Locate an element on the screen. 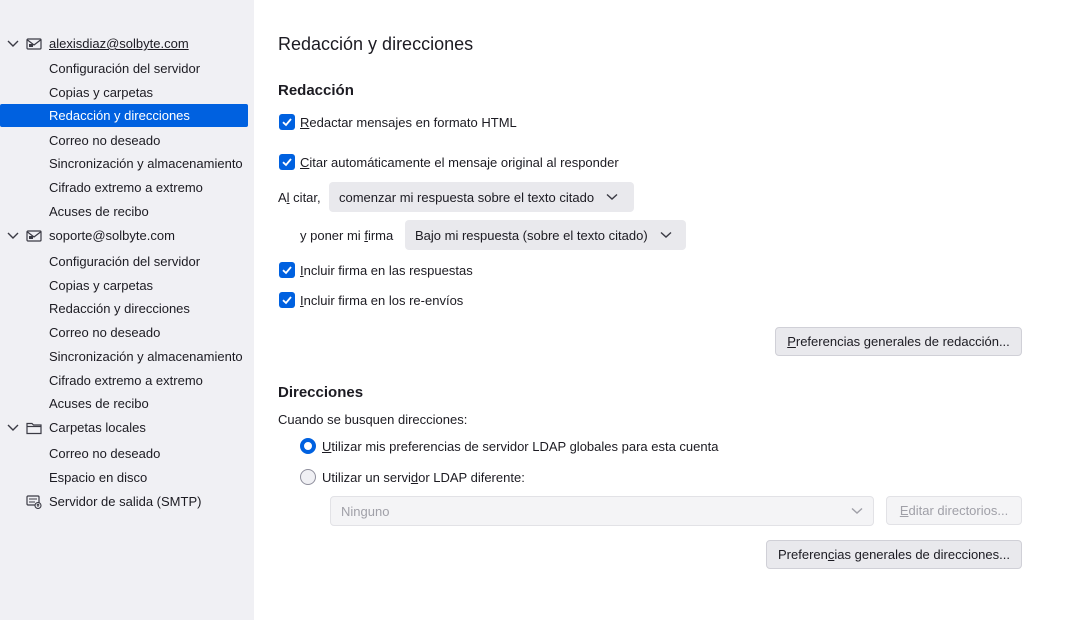 This screenshot has height=620, width=1070. use-global-ldap-radio is located at coordinates (308, 446).